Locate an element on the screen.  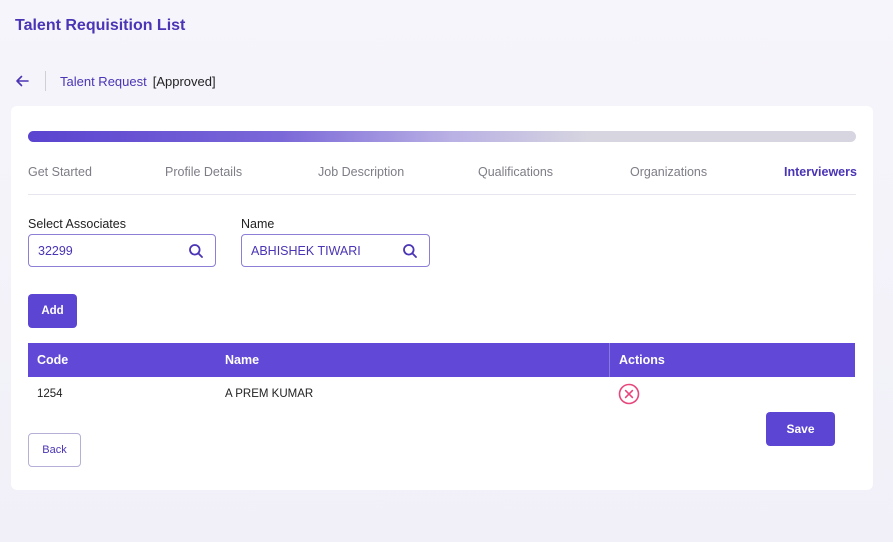
name-value: ABHISHEK TIWARI is located at coordinates (326, 251).